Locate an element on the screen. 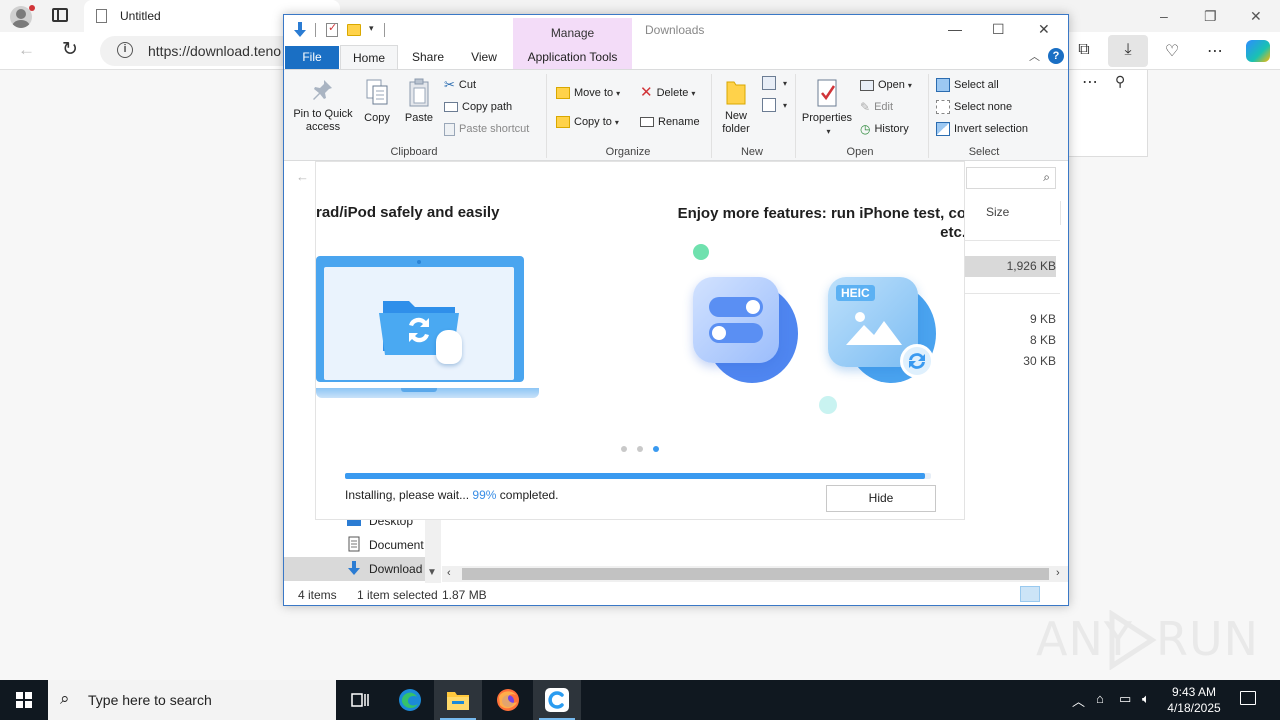  properties-button: Properties ▾ is located at coordinates (827, 108).